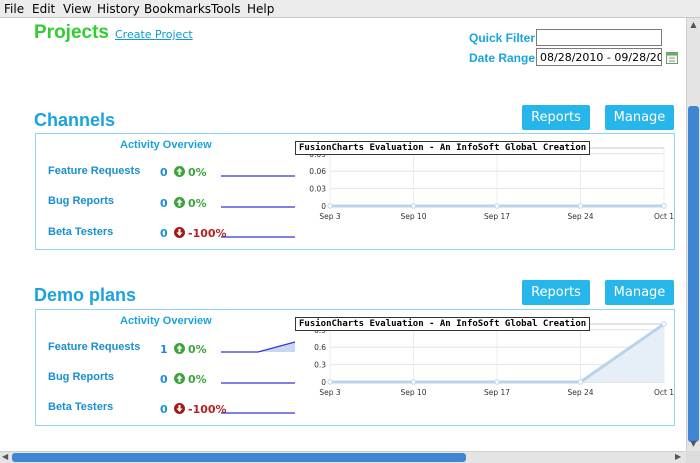 The width and height of the screenshot is (700, 463). What do you see at coordinates (693, 457) in the screenshot?
I see `scrollbar-corner` at bounding box center [693, 457].